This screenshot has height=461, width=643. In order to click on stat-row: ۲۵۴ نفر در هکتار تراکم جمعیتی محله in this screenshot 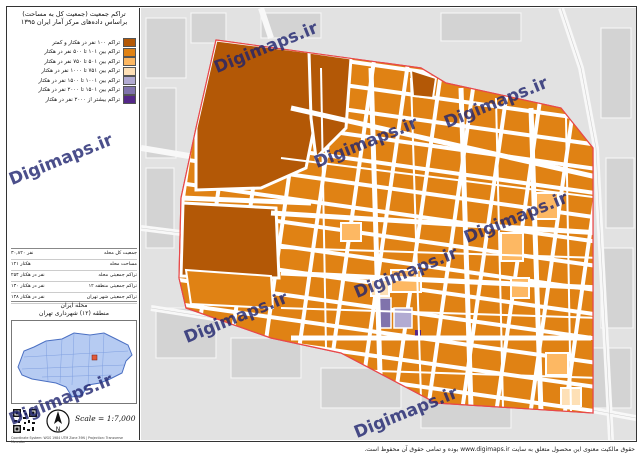, I will do `click(74, 276)`.